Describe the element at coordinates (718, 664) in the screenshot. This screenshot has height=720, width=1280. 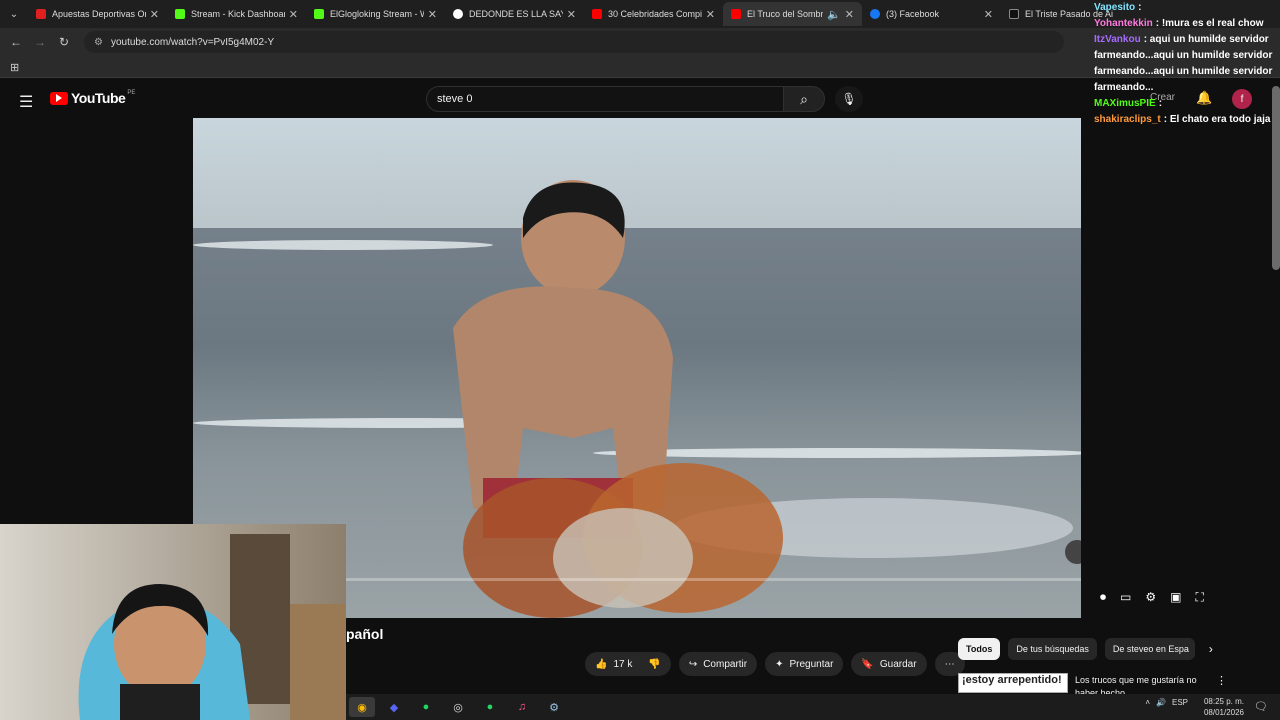
I see `share-button: ↪ Compartir` at that location.